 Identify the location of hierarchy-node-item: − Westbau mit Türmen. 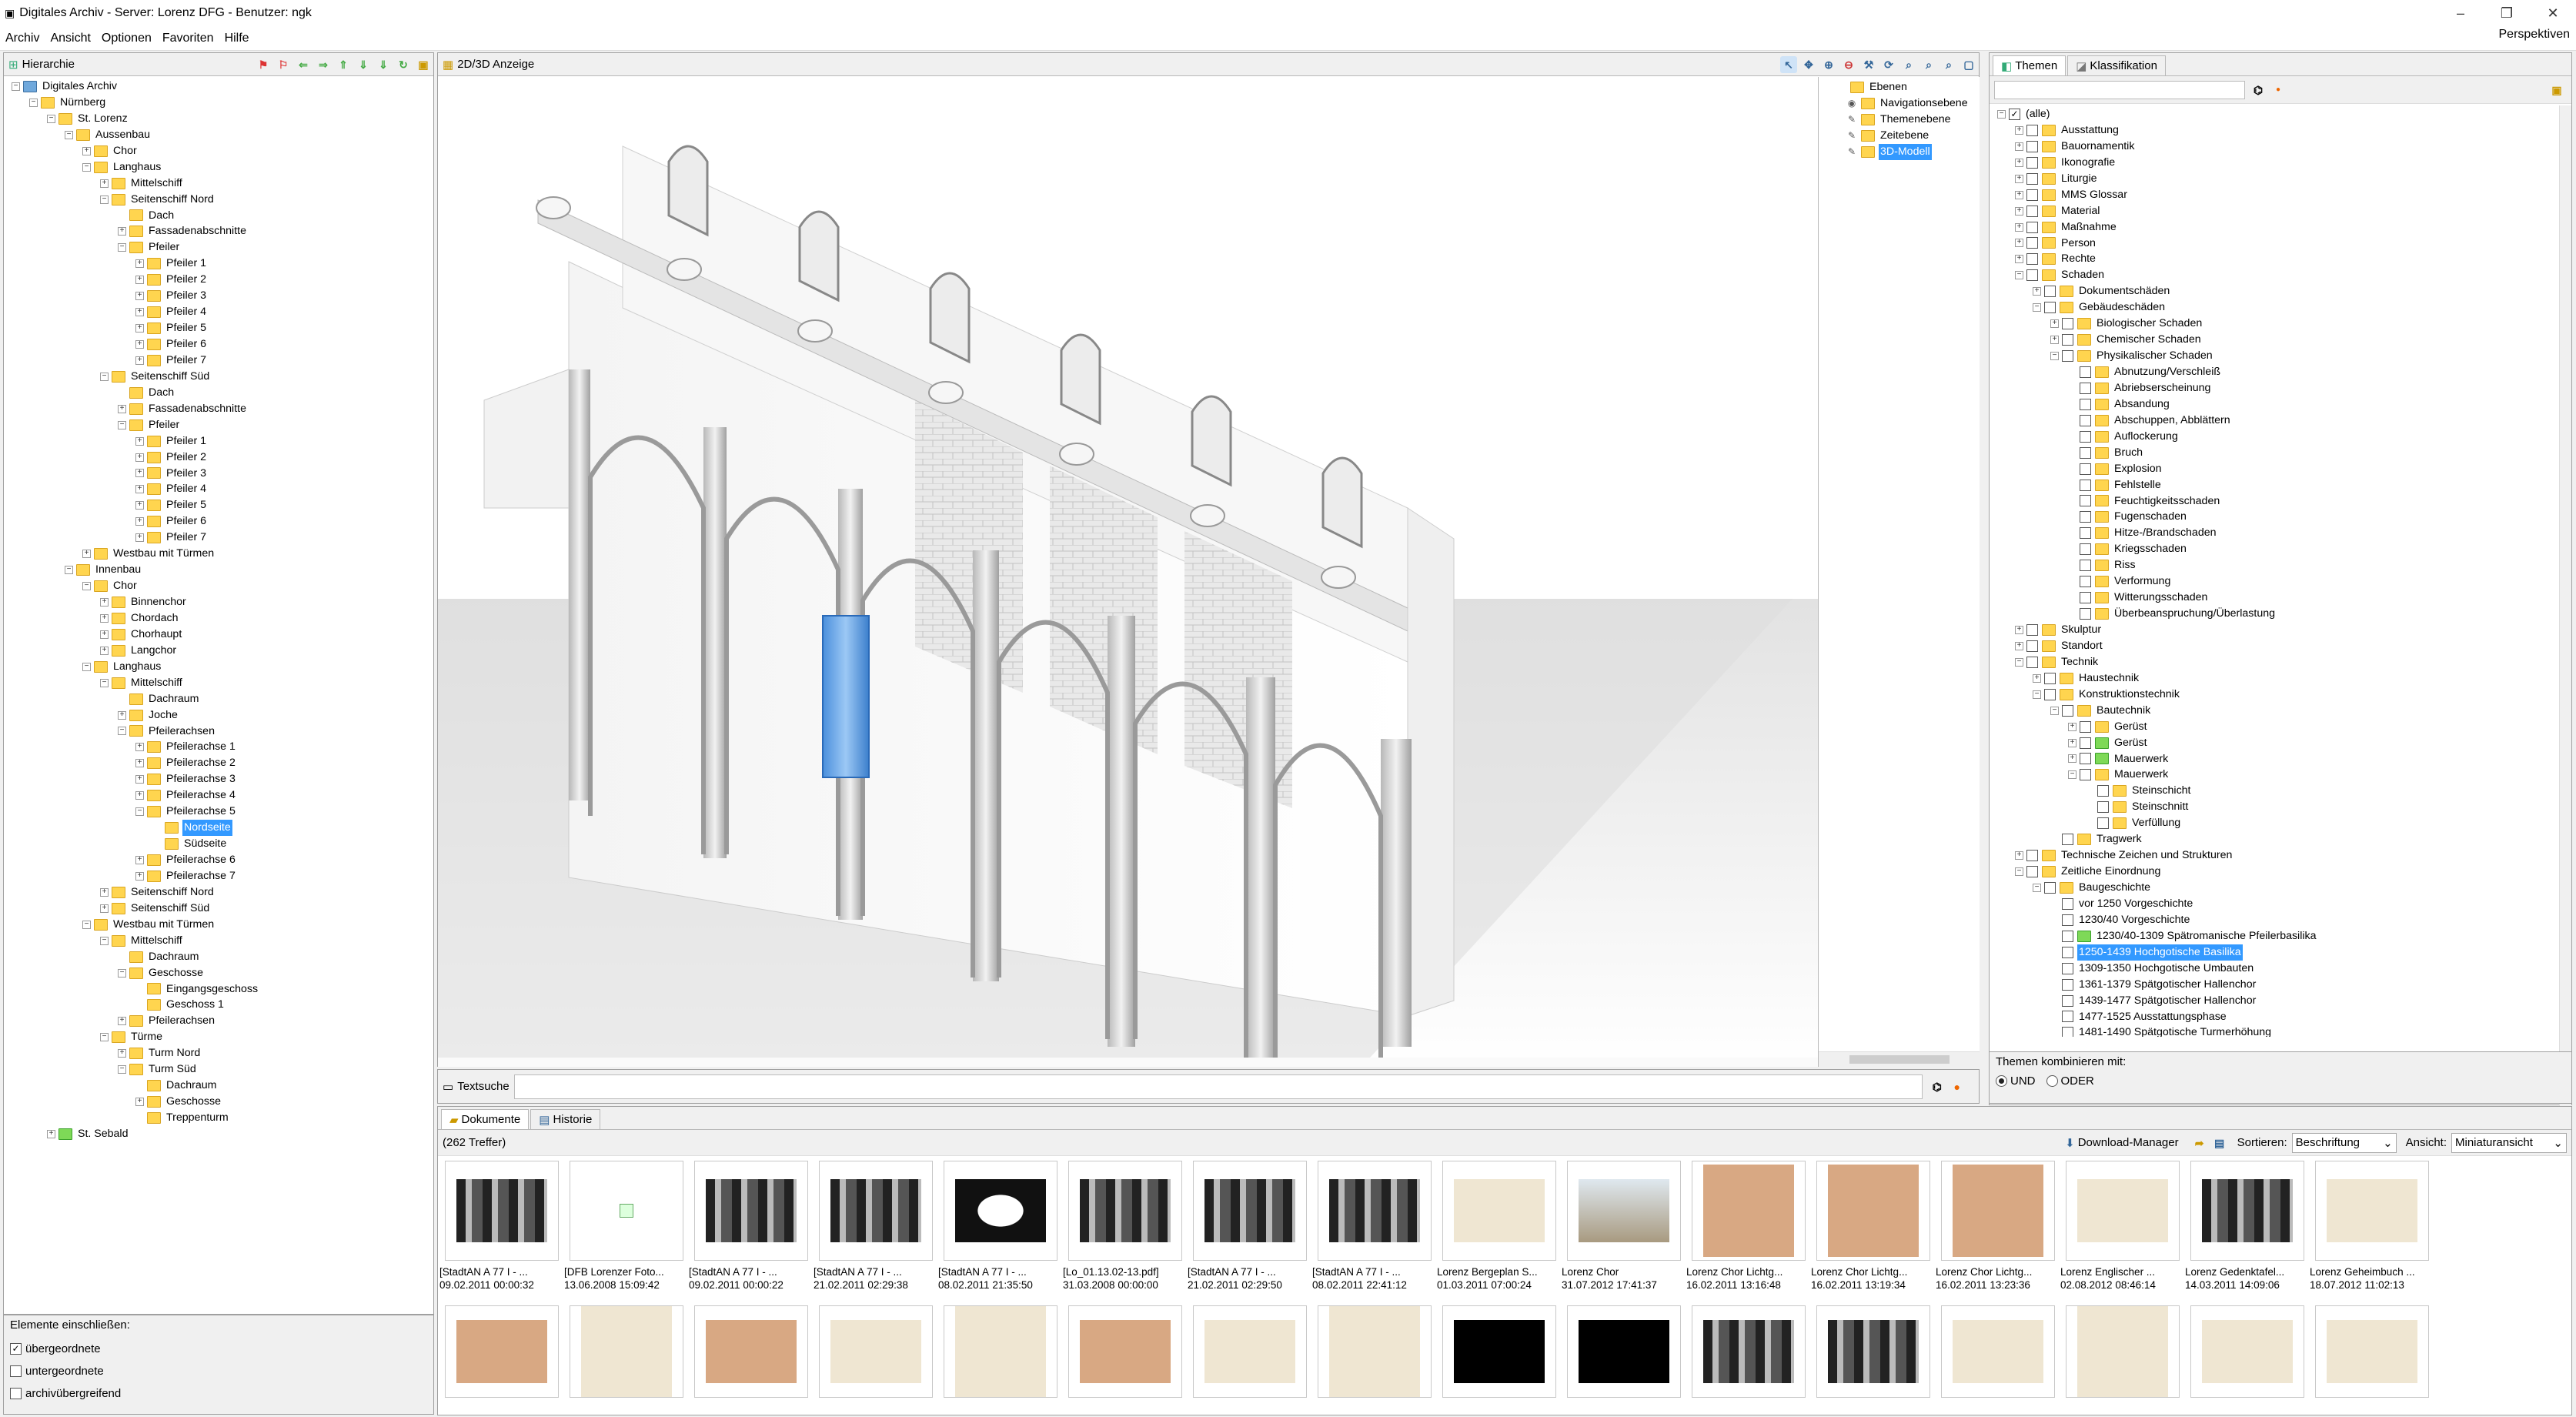
(223, 925).